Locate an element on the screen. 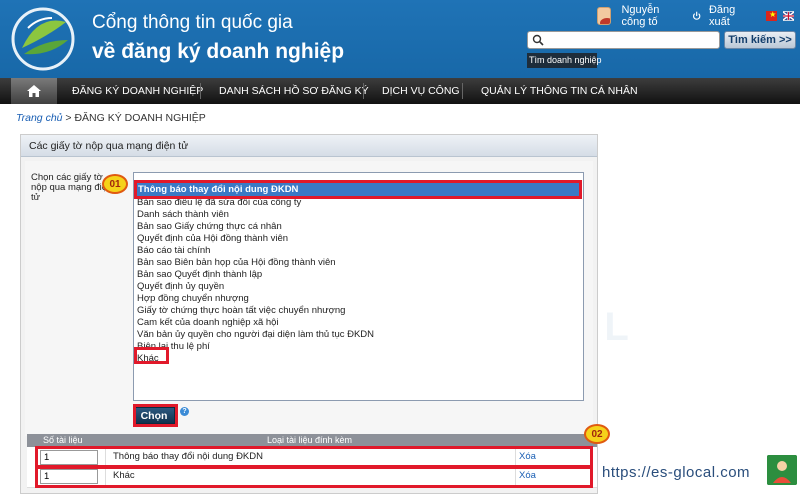  user-avatar-icon is located at coordinates (604, 16).